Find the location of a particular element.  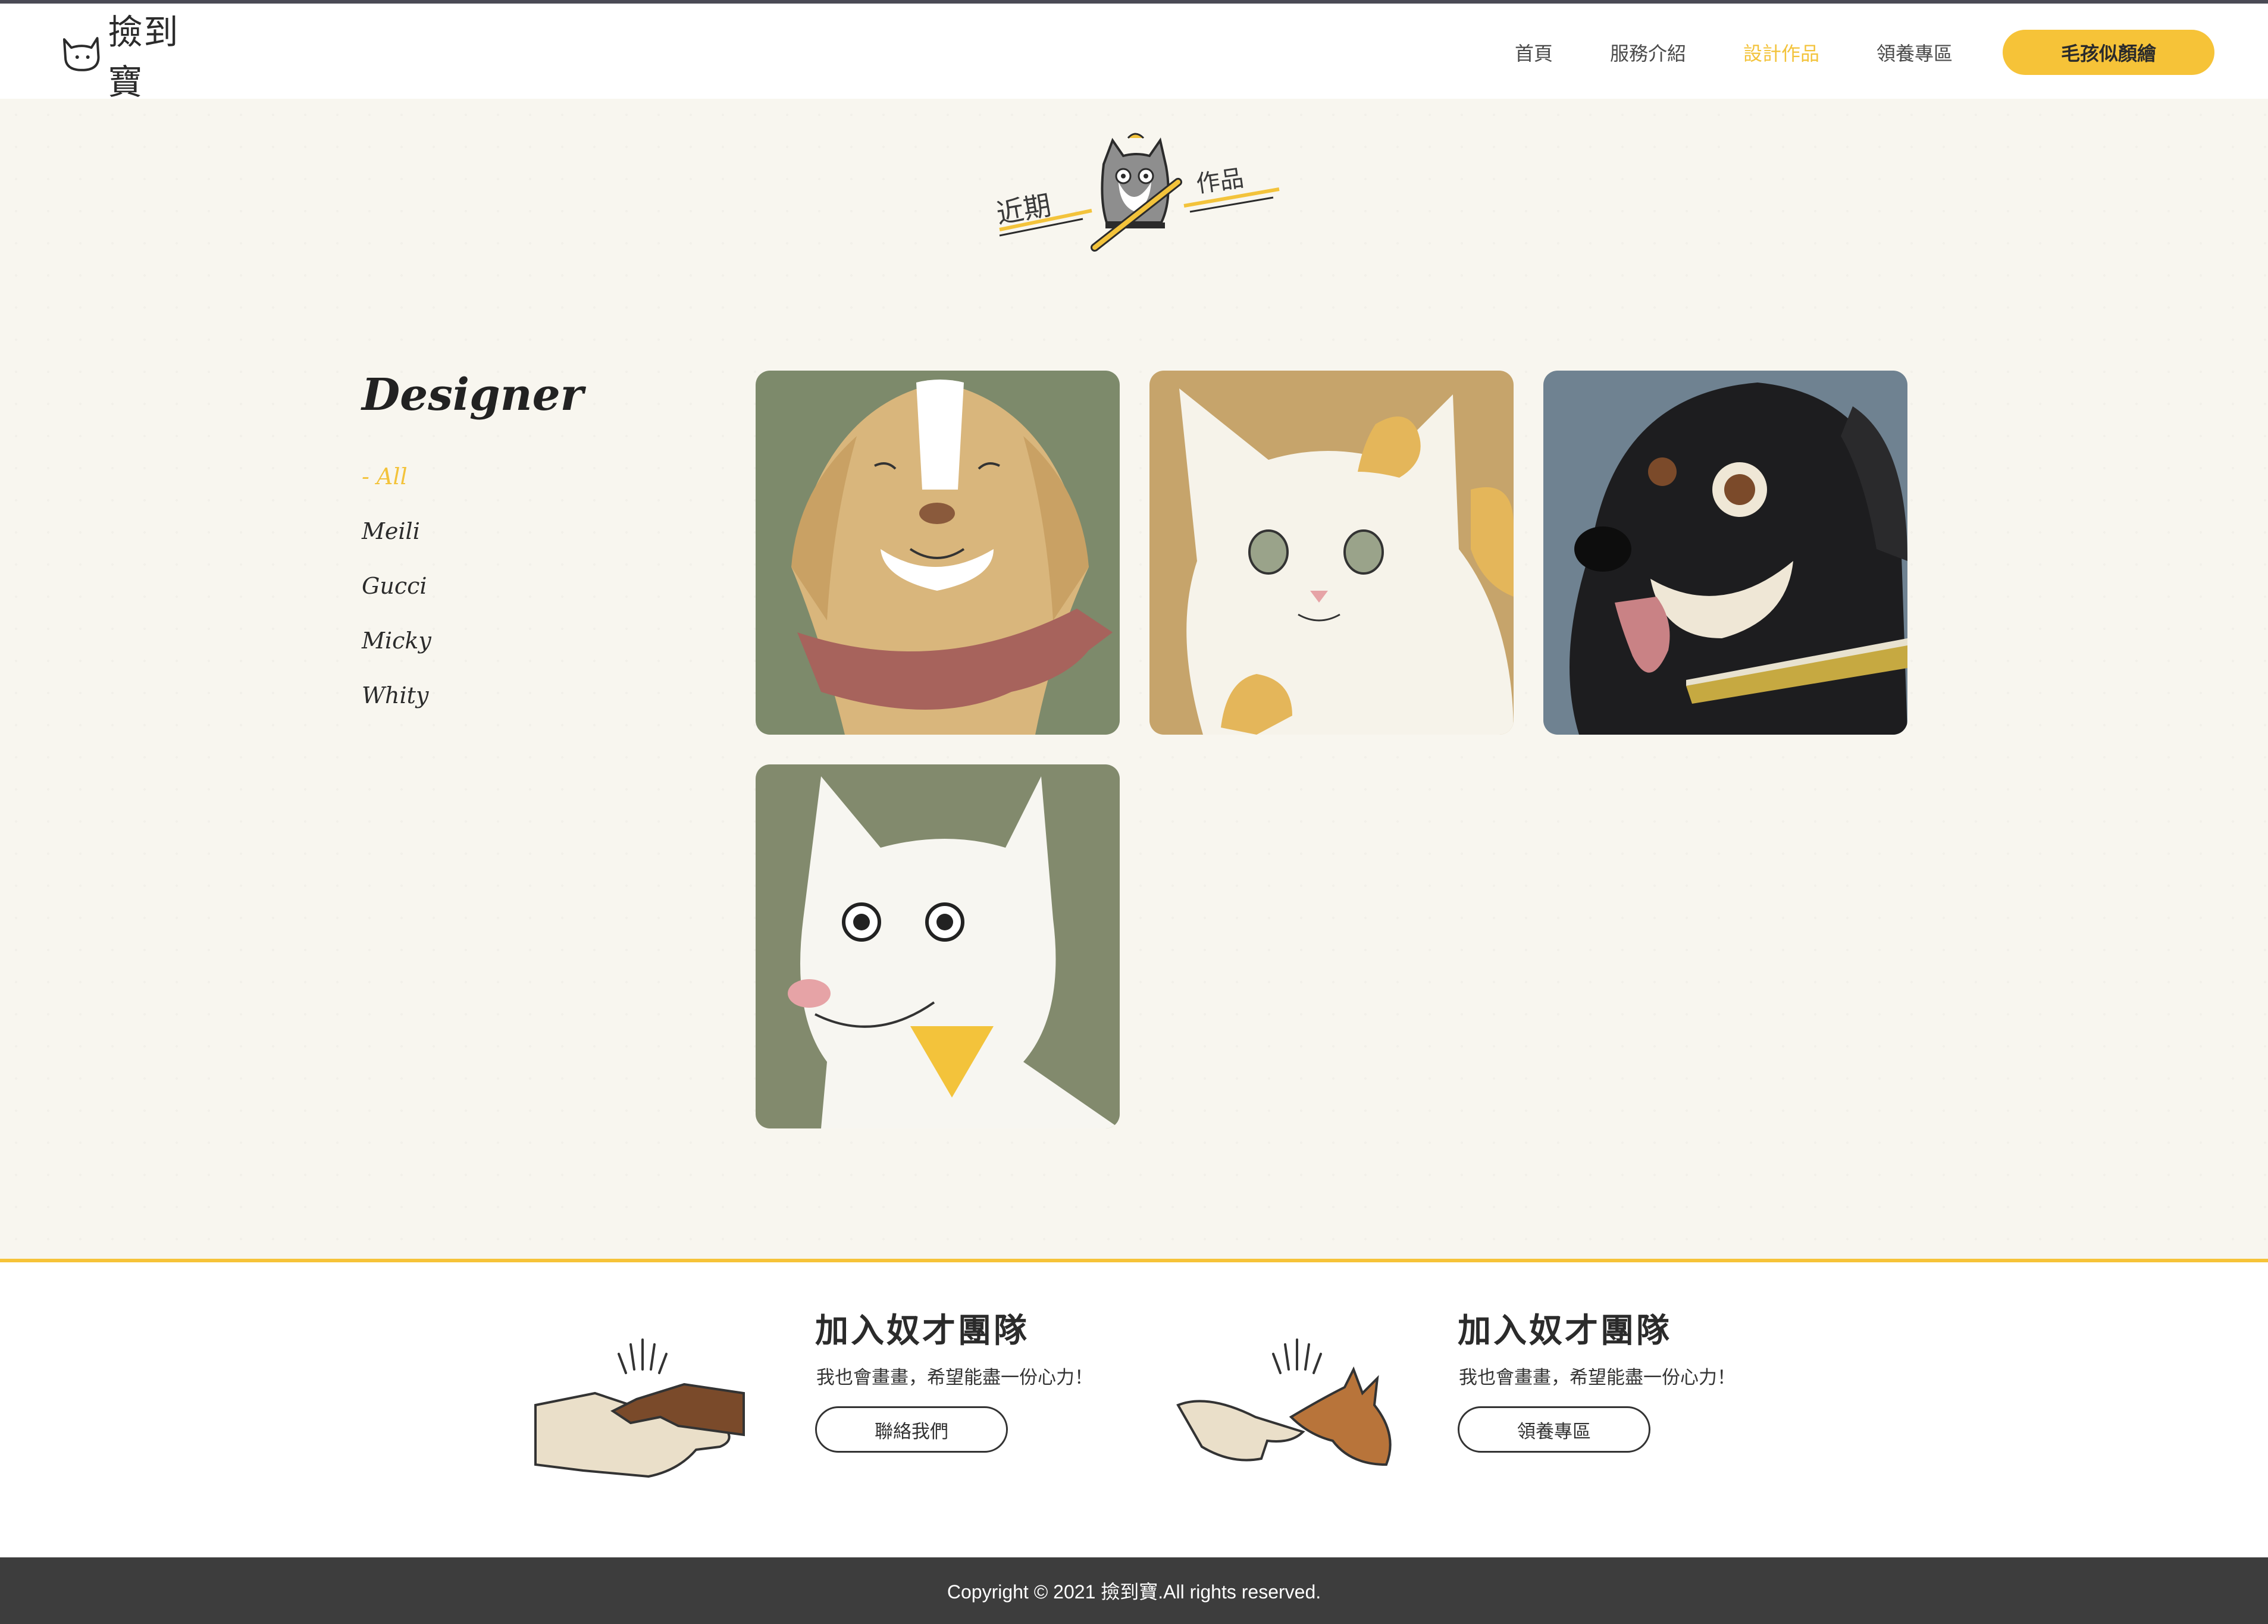

main-nav: 首頁 服務介紹 設計作品 領養專區 毛孩似顏繪 is located at coordinates (1864, 52).